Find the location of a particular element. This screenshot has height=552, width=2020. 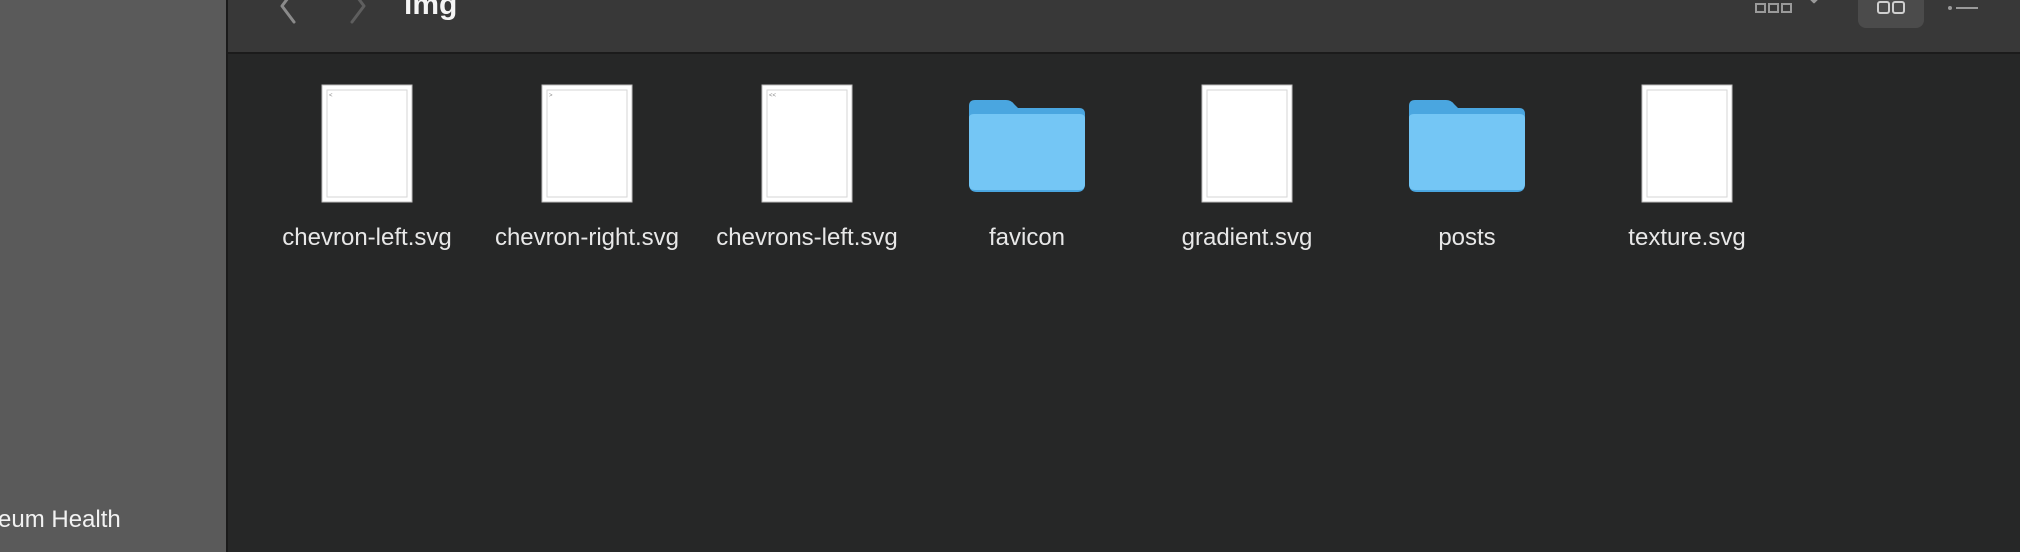

window-title: img is located at coordinates (431, 10).